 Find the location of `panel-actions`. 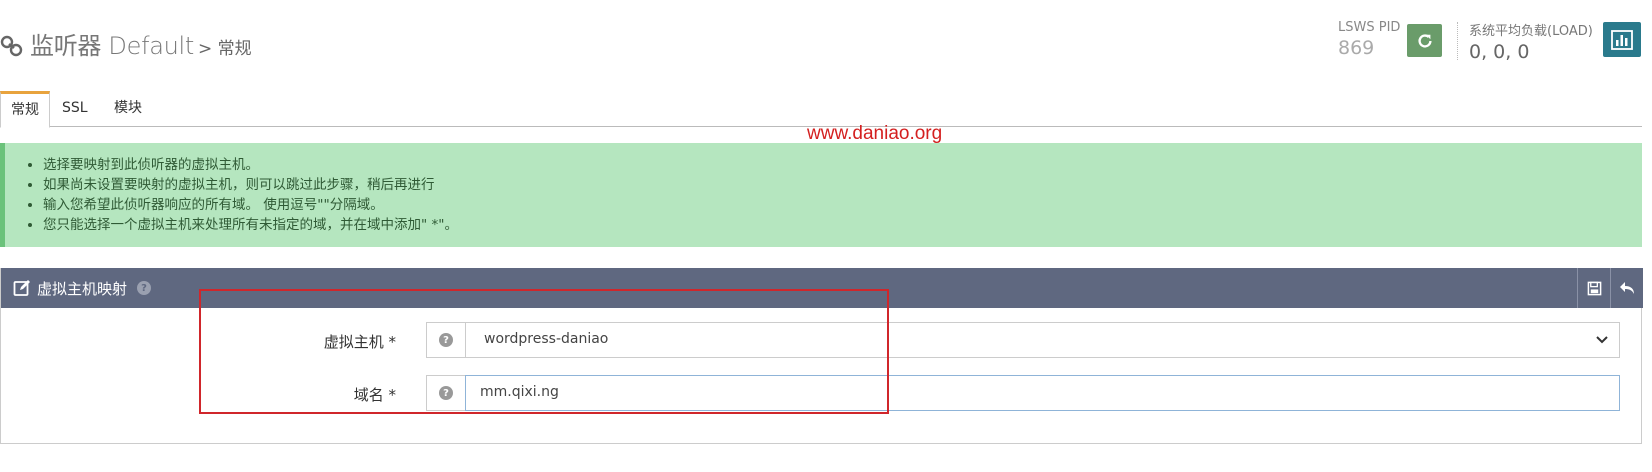

panel-actions is located at coordinates (1610, 288).